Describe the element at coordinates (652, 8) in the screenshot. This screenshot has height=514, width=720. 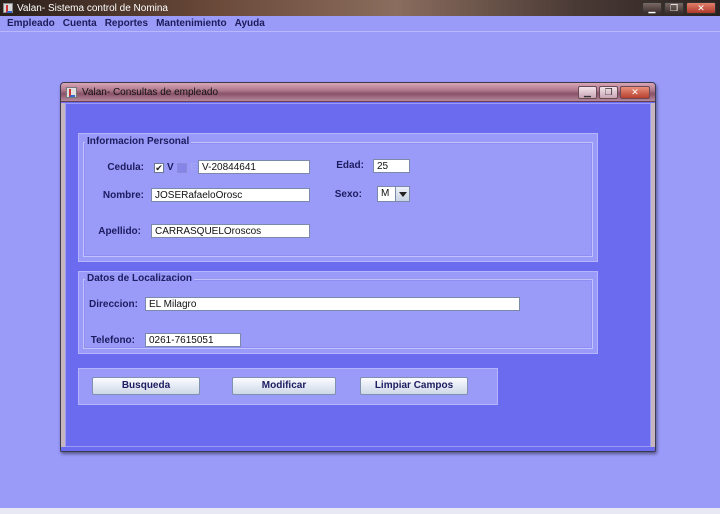
I see `minimize-icon: ▁` at that location.